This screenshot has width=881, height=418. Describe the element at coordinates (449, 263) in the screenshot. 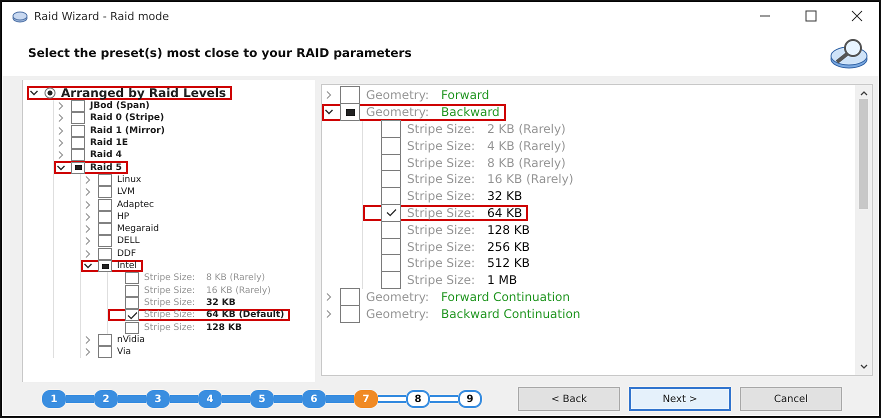

I see `tree-row: Stripe Size: 512 KB` at that location.